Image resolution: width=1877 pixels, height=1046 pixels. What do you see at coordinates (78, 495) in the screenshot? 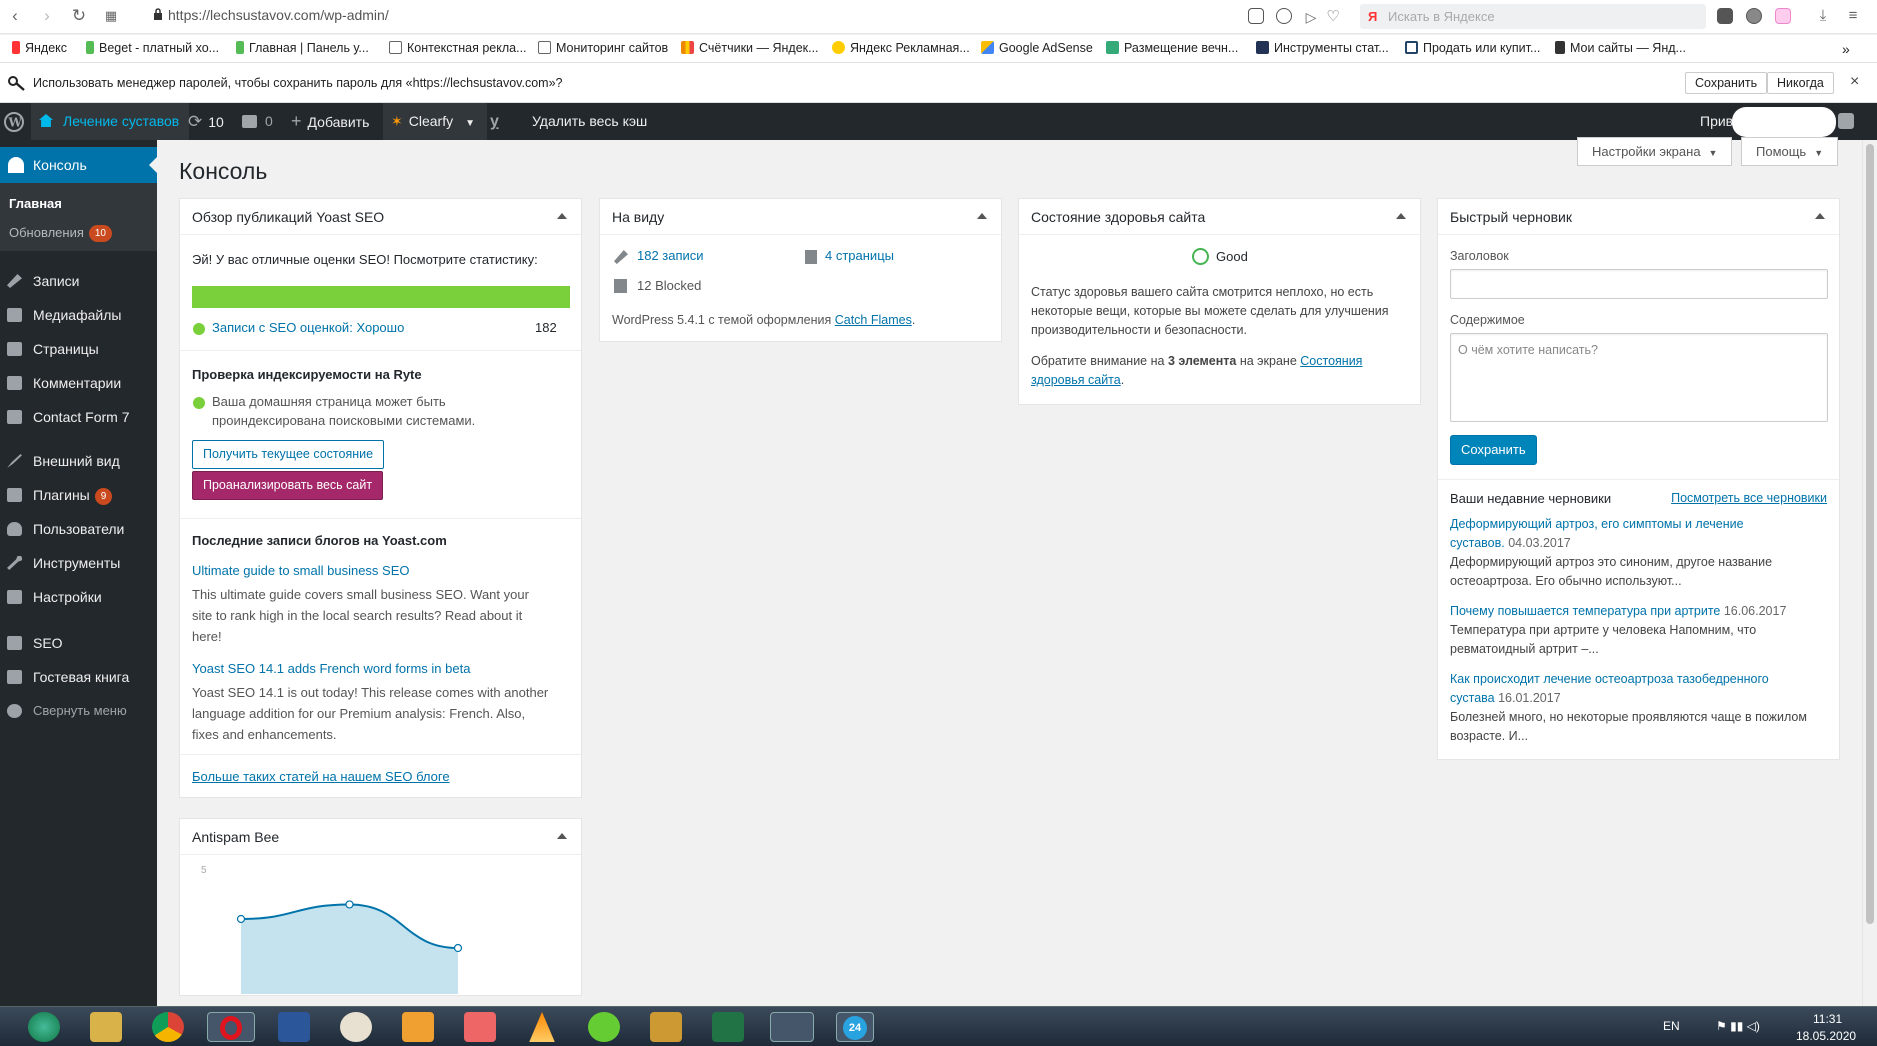
I see `menu-plugins: Плагины 9` at bounding box center [78, 495].